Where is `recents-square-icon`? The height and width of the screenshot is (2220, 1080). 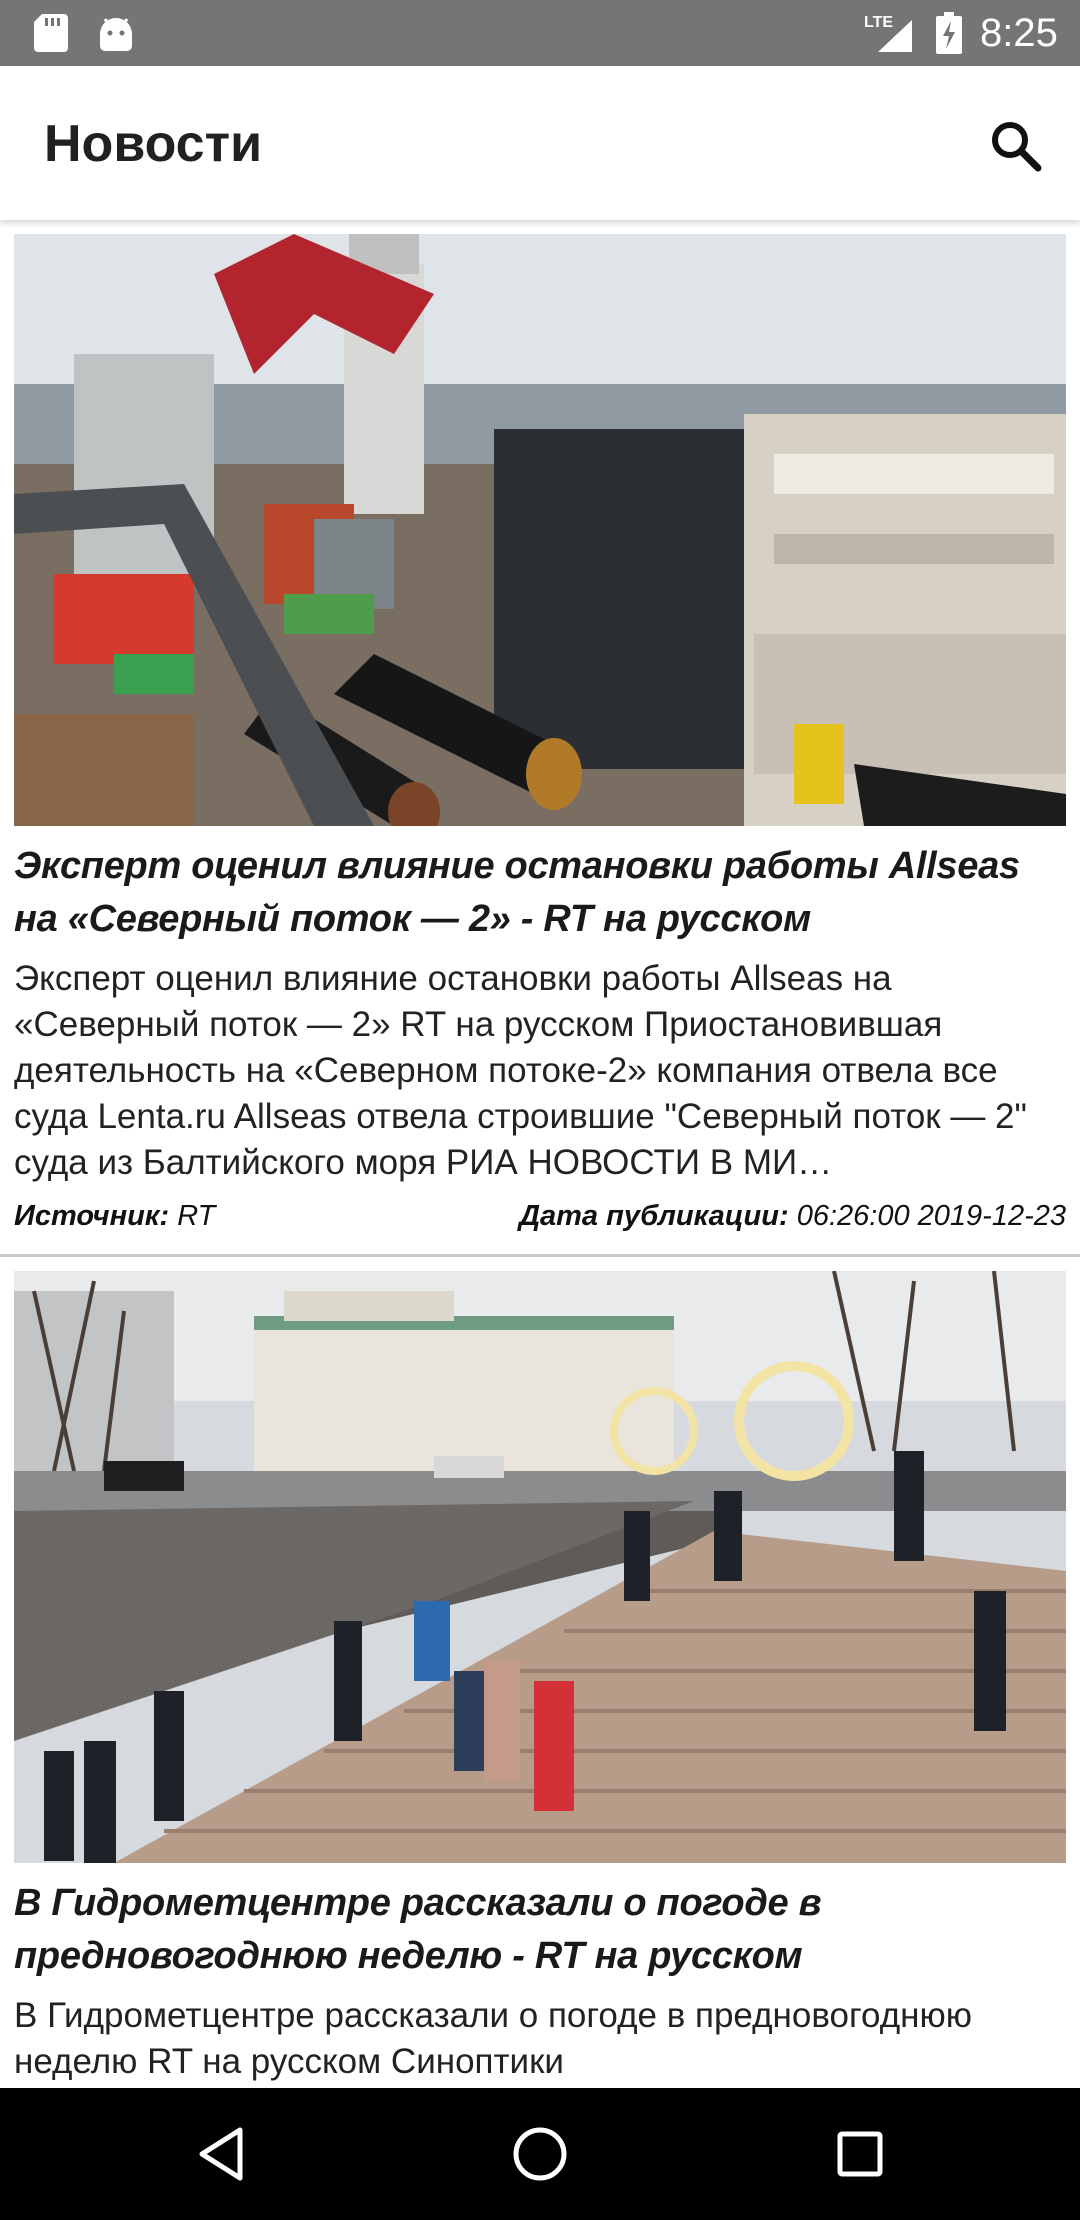
recents-square-icon is located at coordinates (860, 2154).